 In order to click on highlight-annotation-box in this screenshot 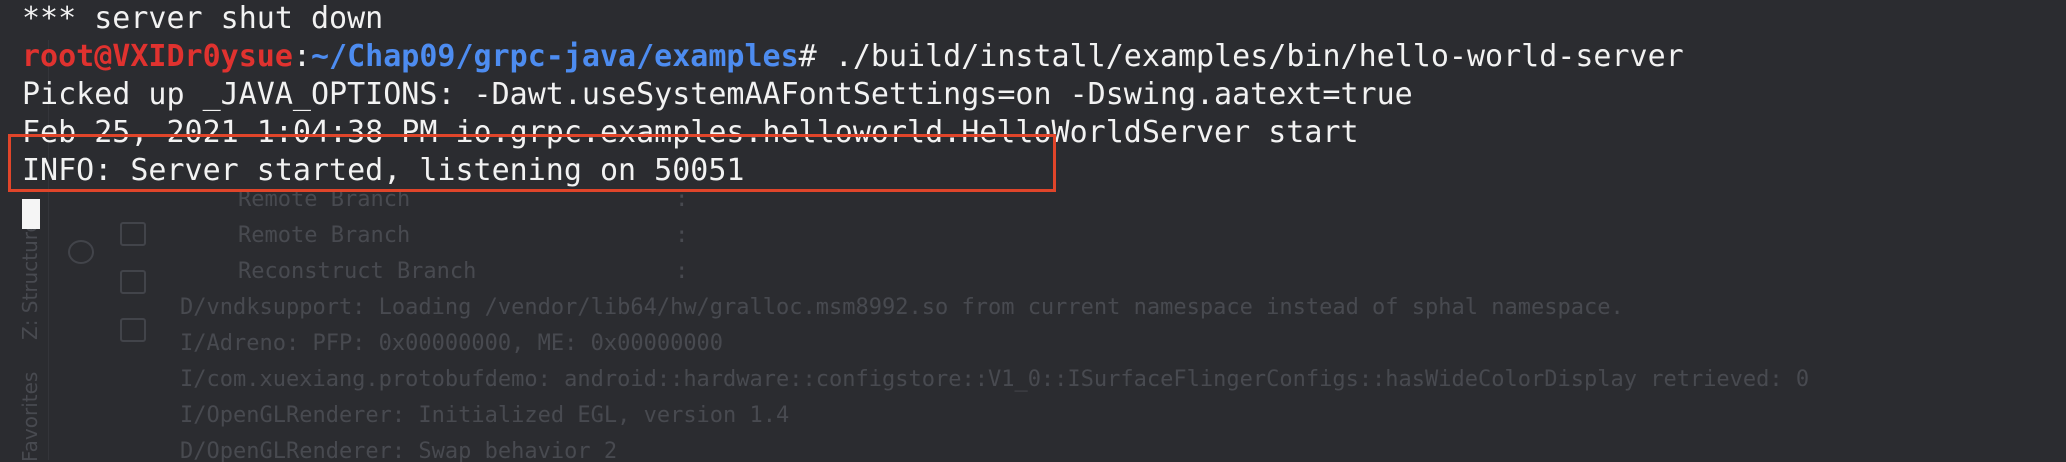, I will do `click(532, 163)`.